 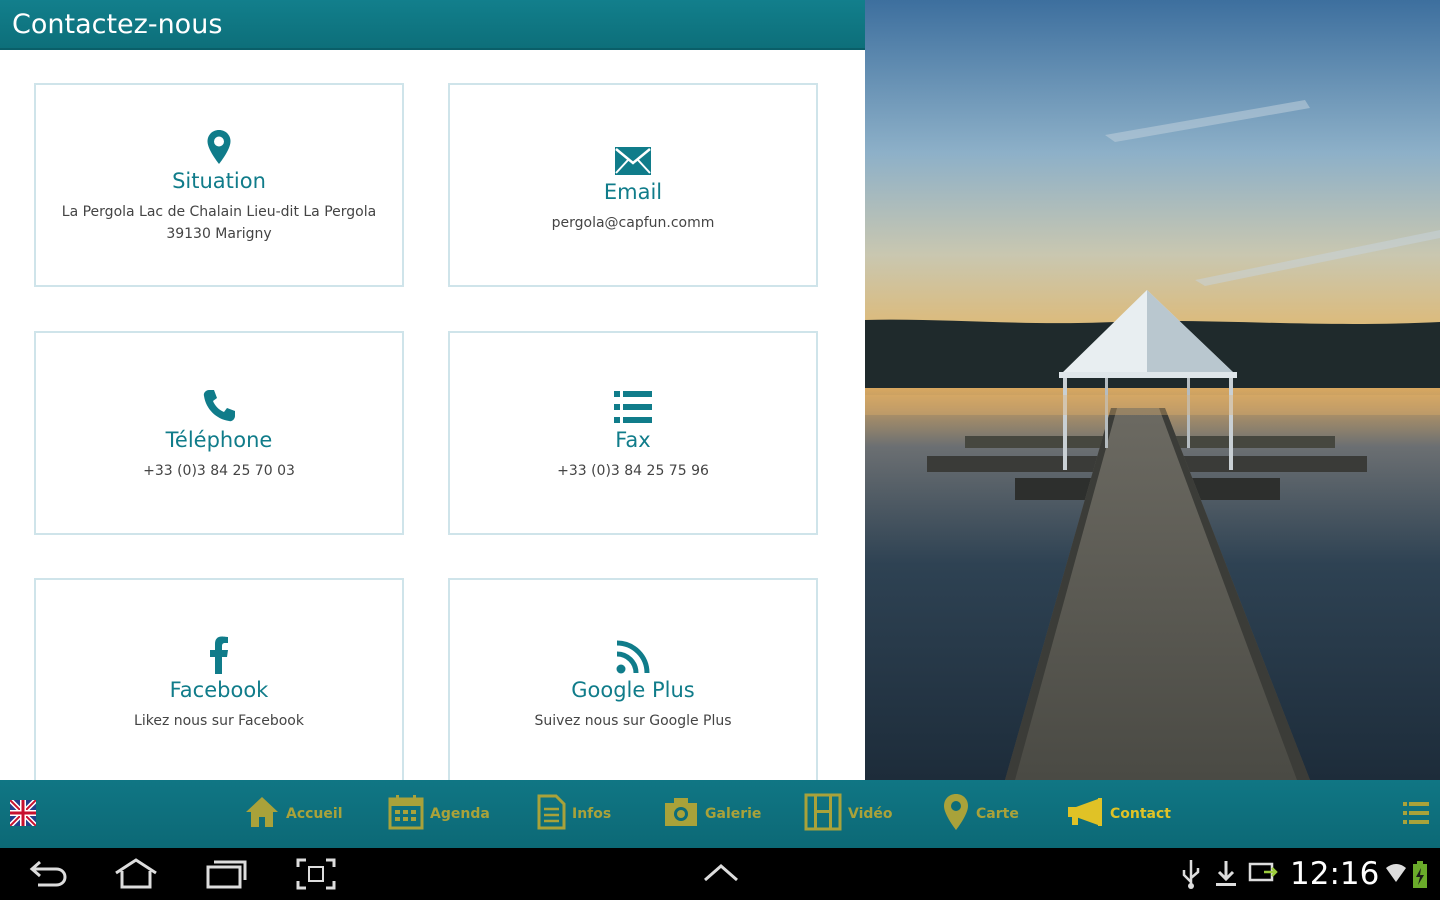 What do you see at coordinates (460, 814) in the screenshot?
I see `nav-label: Agenda` at bounding box center [460, 814].